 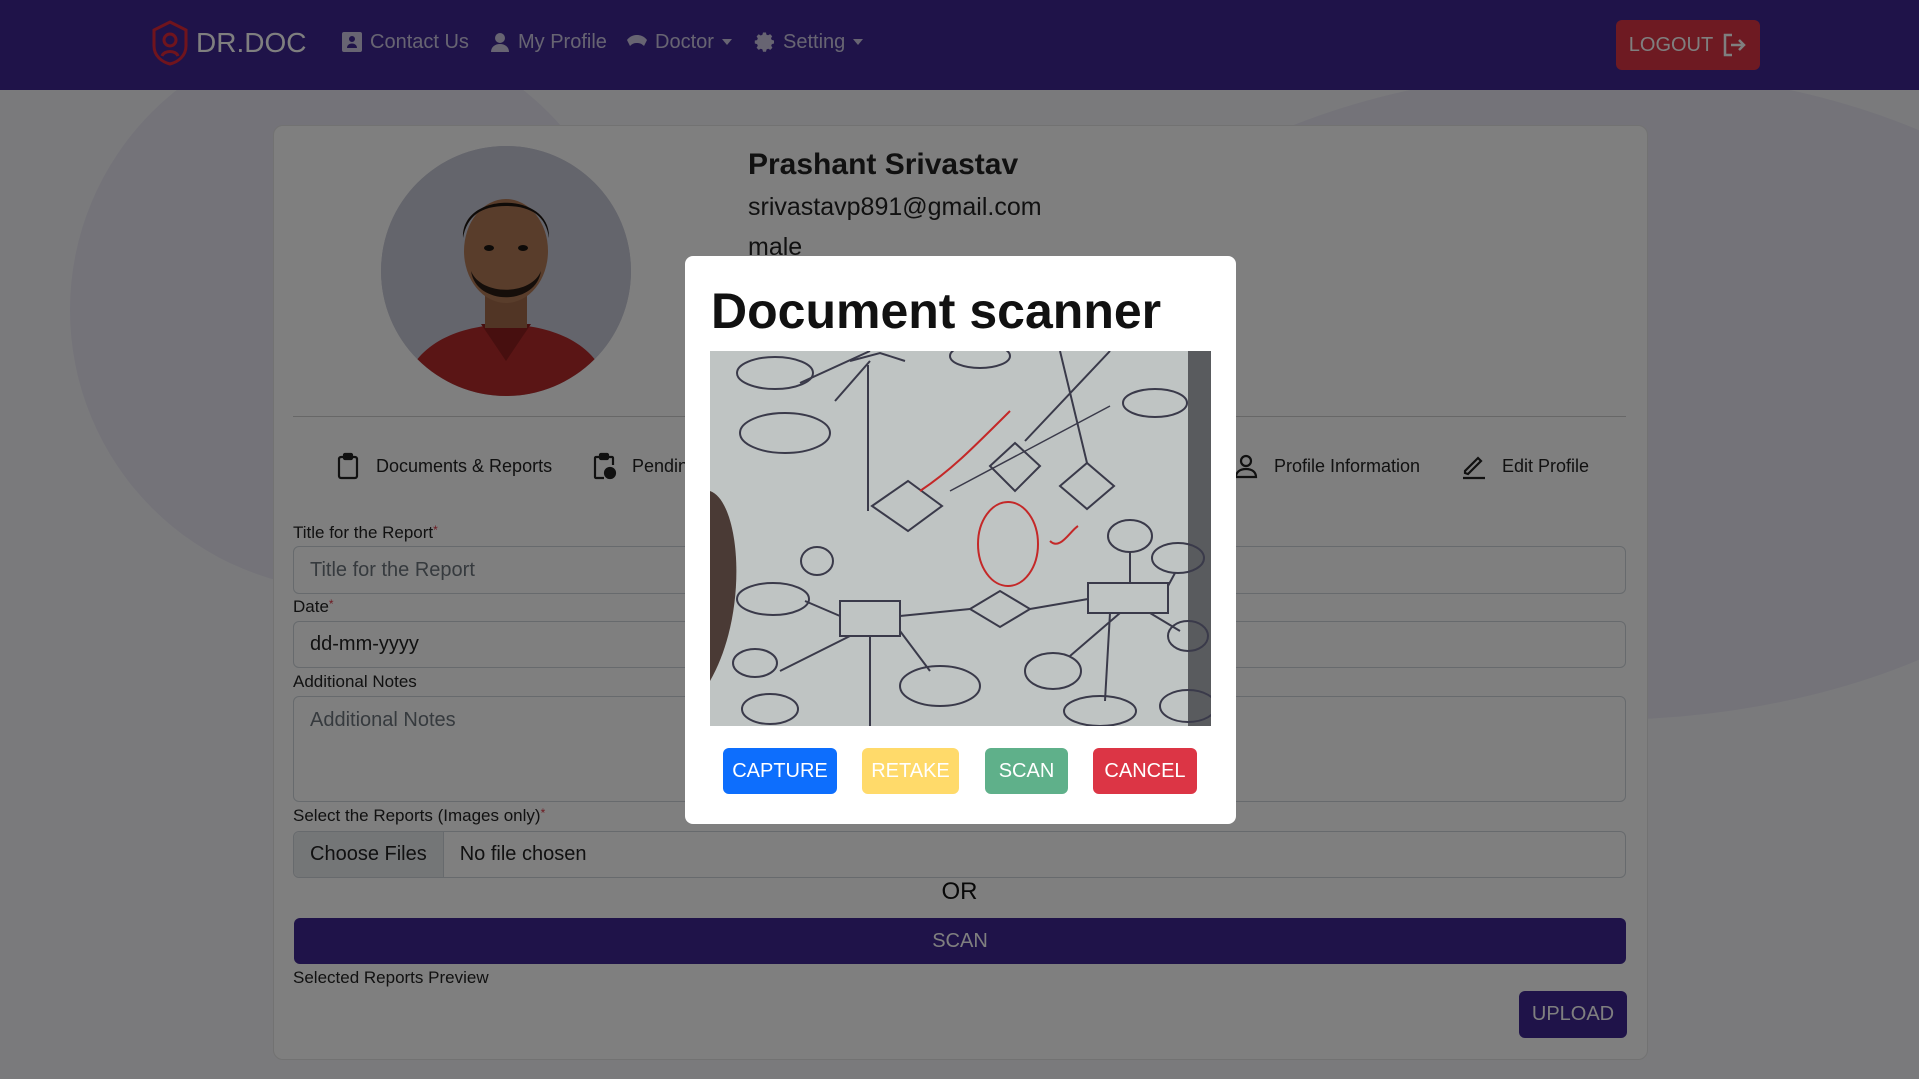 I want to click on camera-preview, so click(x=960, y=538).